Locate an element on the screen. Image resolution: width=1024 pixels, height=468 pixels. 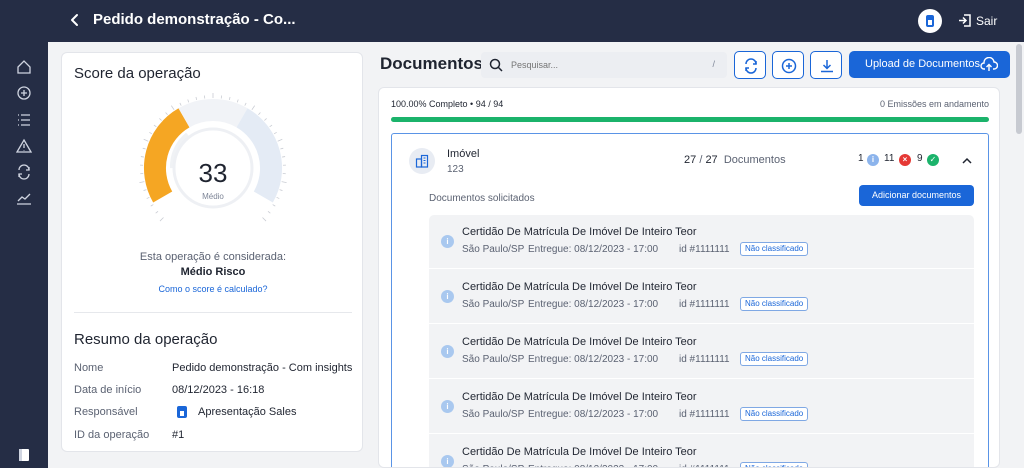
search-shortcut: / is located at coordinates (713, 64).